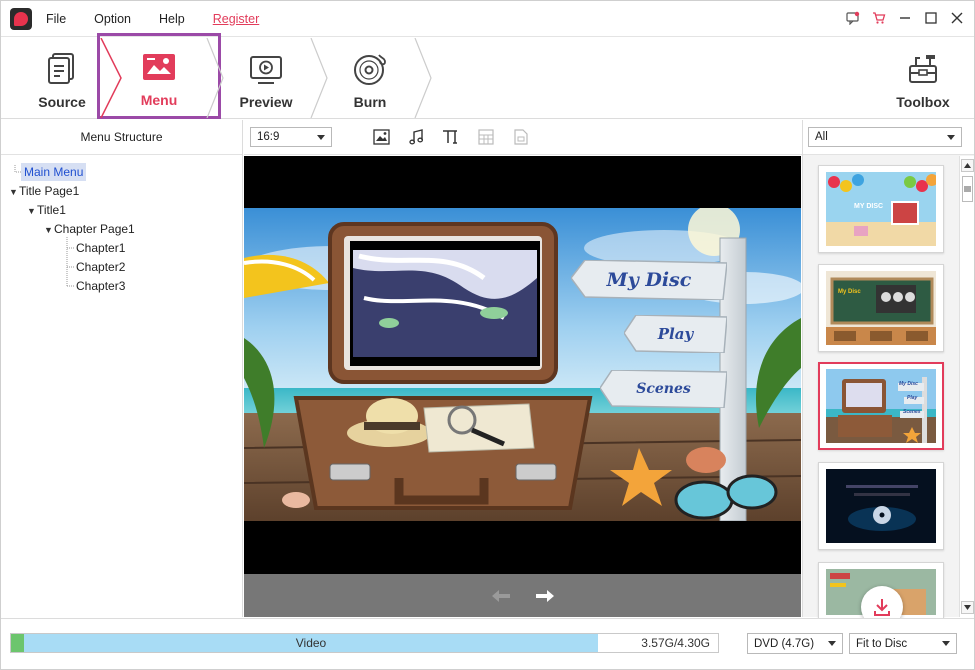 This screenshot has height=670, width=975. Describe the element at coordinates (501, 596) in the screenshot. I see `arrow-left-icon` at that location.